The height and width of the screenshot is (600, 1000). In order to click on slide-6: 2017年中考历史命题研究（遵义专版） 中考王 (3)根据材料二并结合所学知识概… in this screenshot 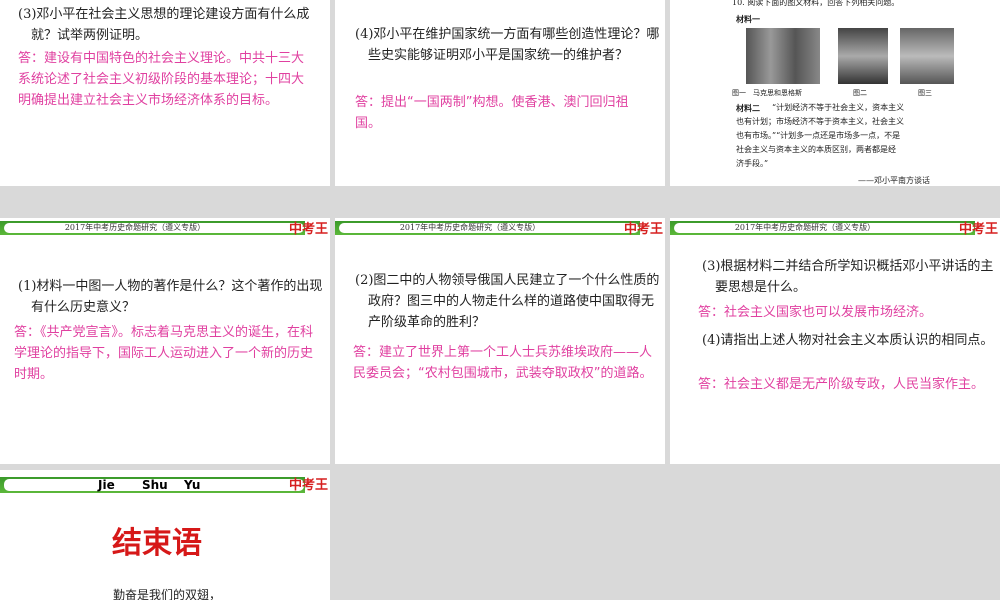, I will do `click(835, 341)`.